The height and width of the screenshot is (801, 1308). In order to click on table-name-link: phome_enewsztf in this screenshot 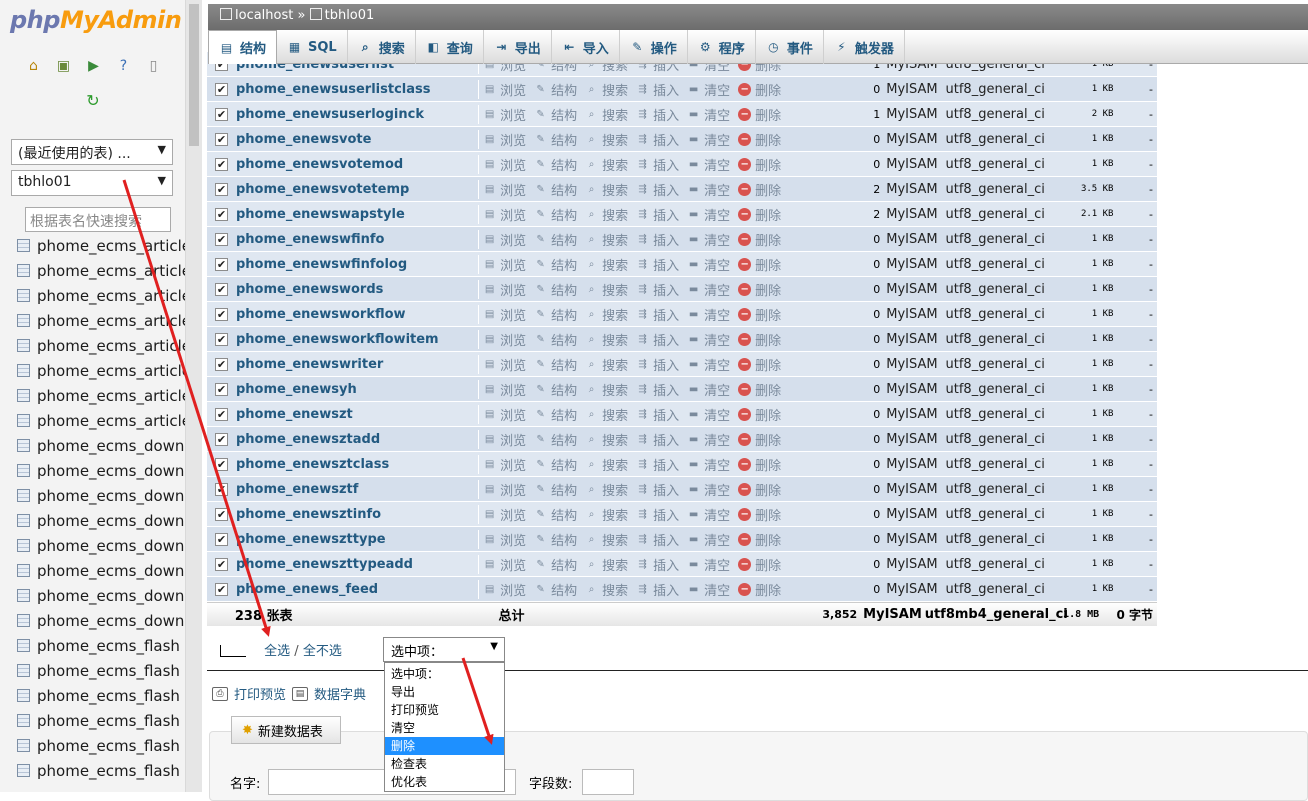, I will do `click(357, 489)`.